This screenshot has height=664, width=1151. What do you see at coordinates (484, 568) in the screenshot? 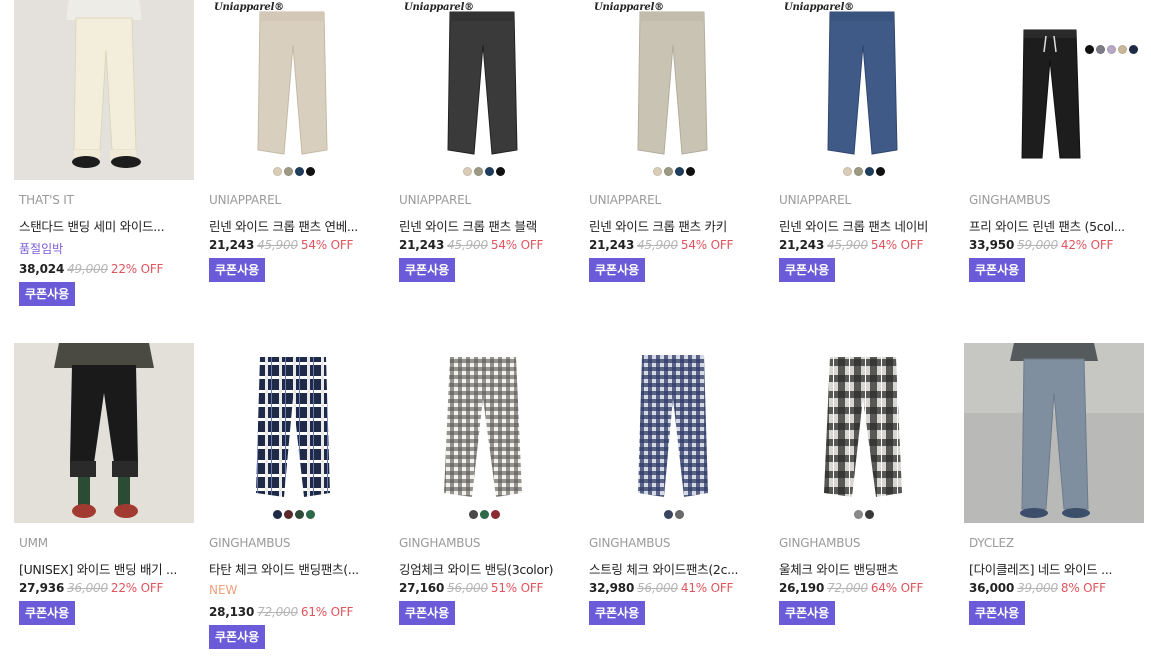
I see `product-name: 깅엄체크 와이드 밴딩(3color)` at bounding box center [484, 568].